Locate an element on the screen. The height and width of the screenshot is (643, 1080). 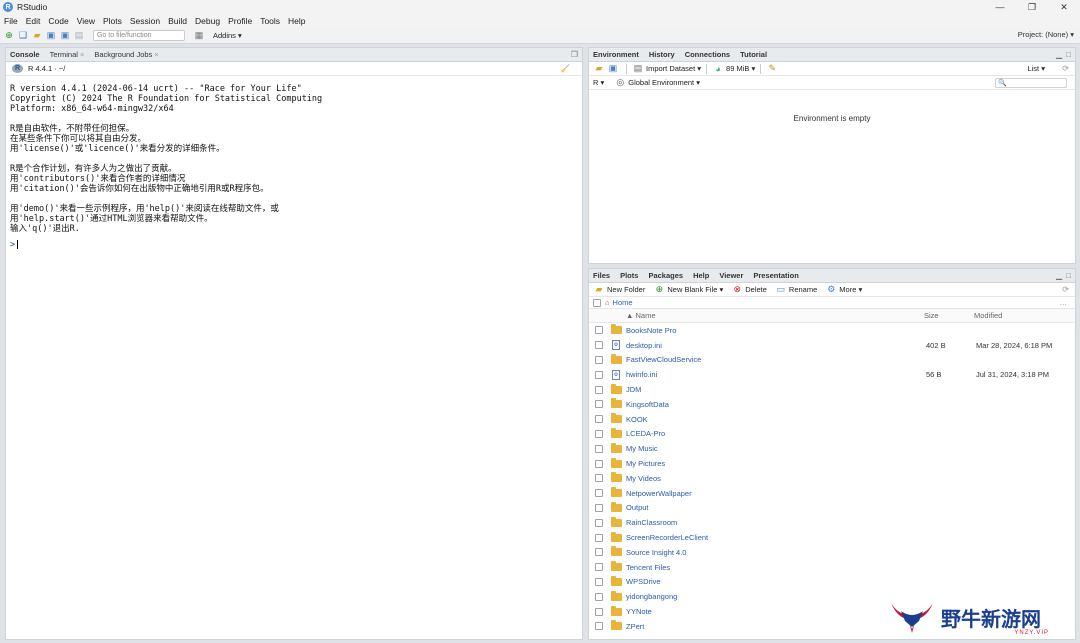
file-row: ScreenRecorderLeClient is located at coordinates (832, 537).